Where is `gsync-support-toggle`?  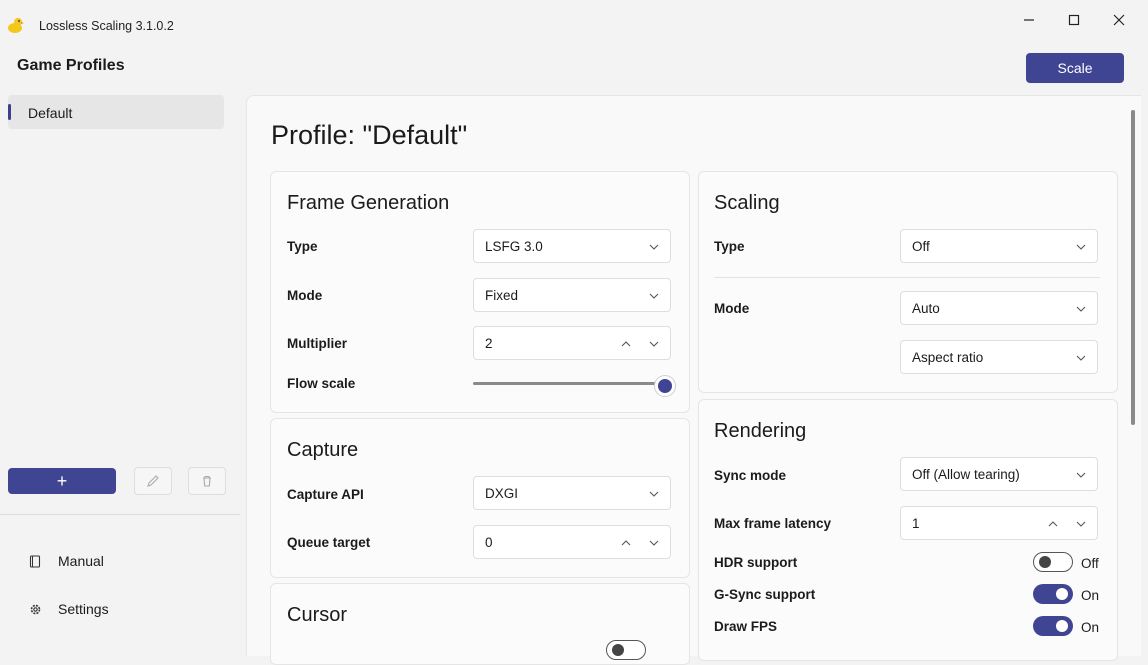
gsync-support-toggle is located at coordinates (1053, 594).